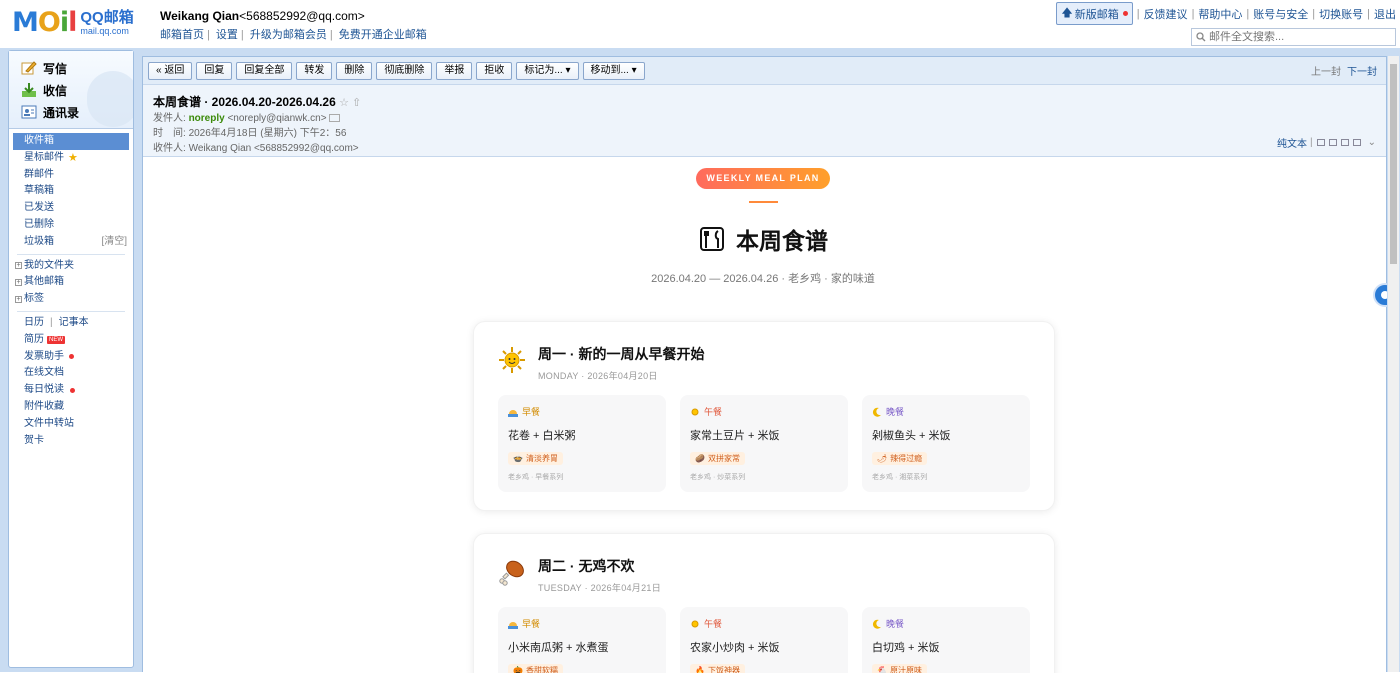 This screenshot has width=1400, height=673. I want to click on logo-mail-text: MOil, so click(44, 22).